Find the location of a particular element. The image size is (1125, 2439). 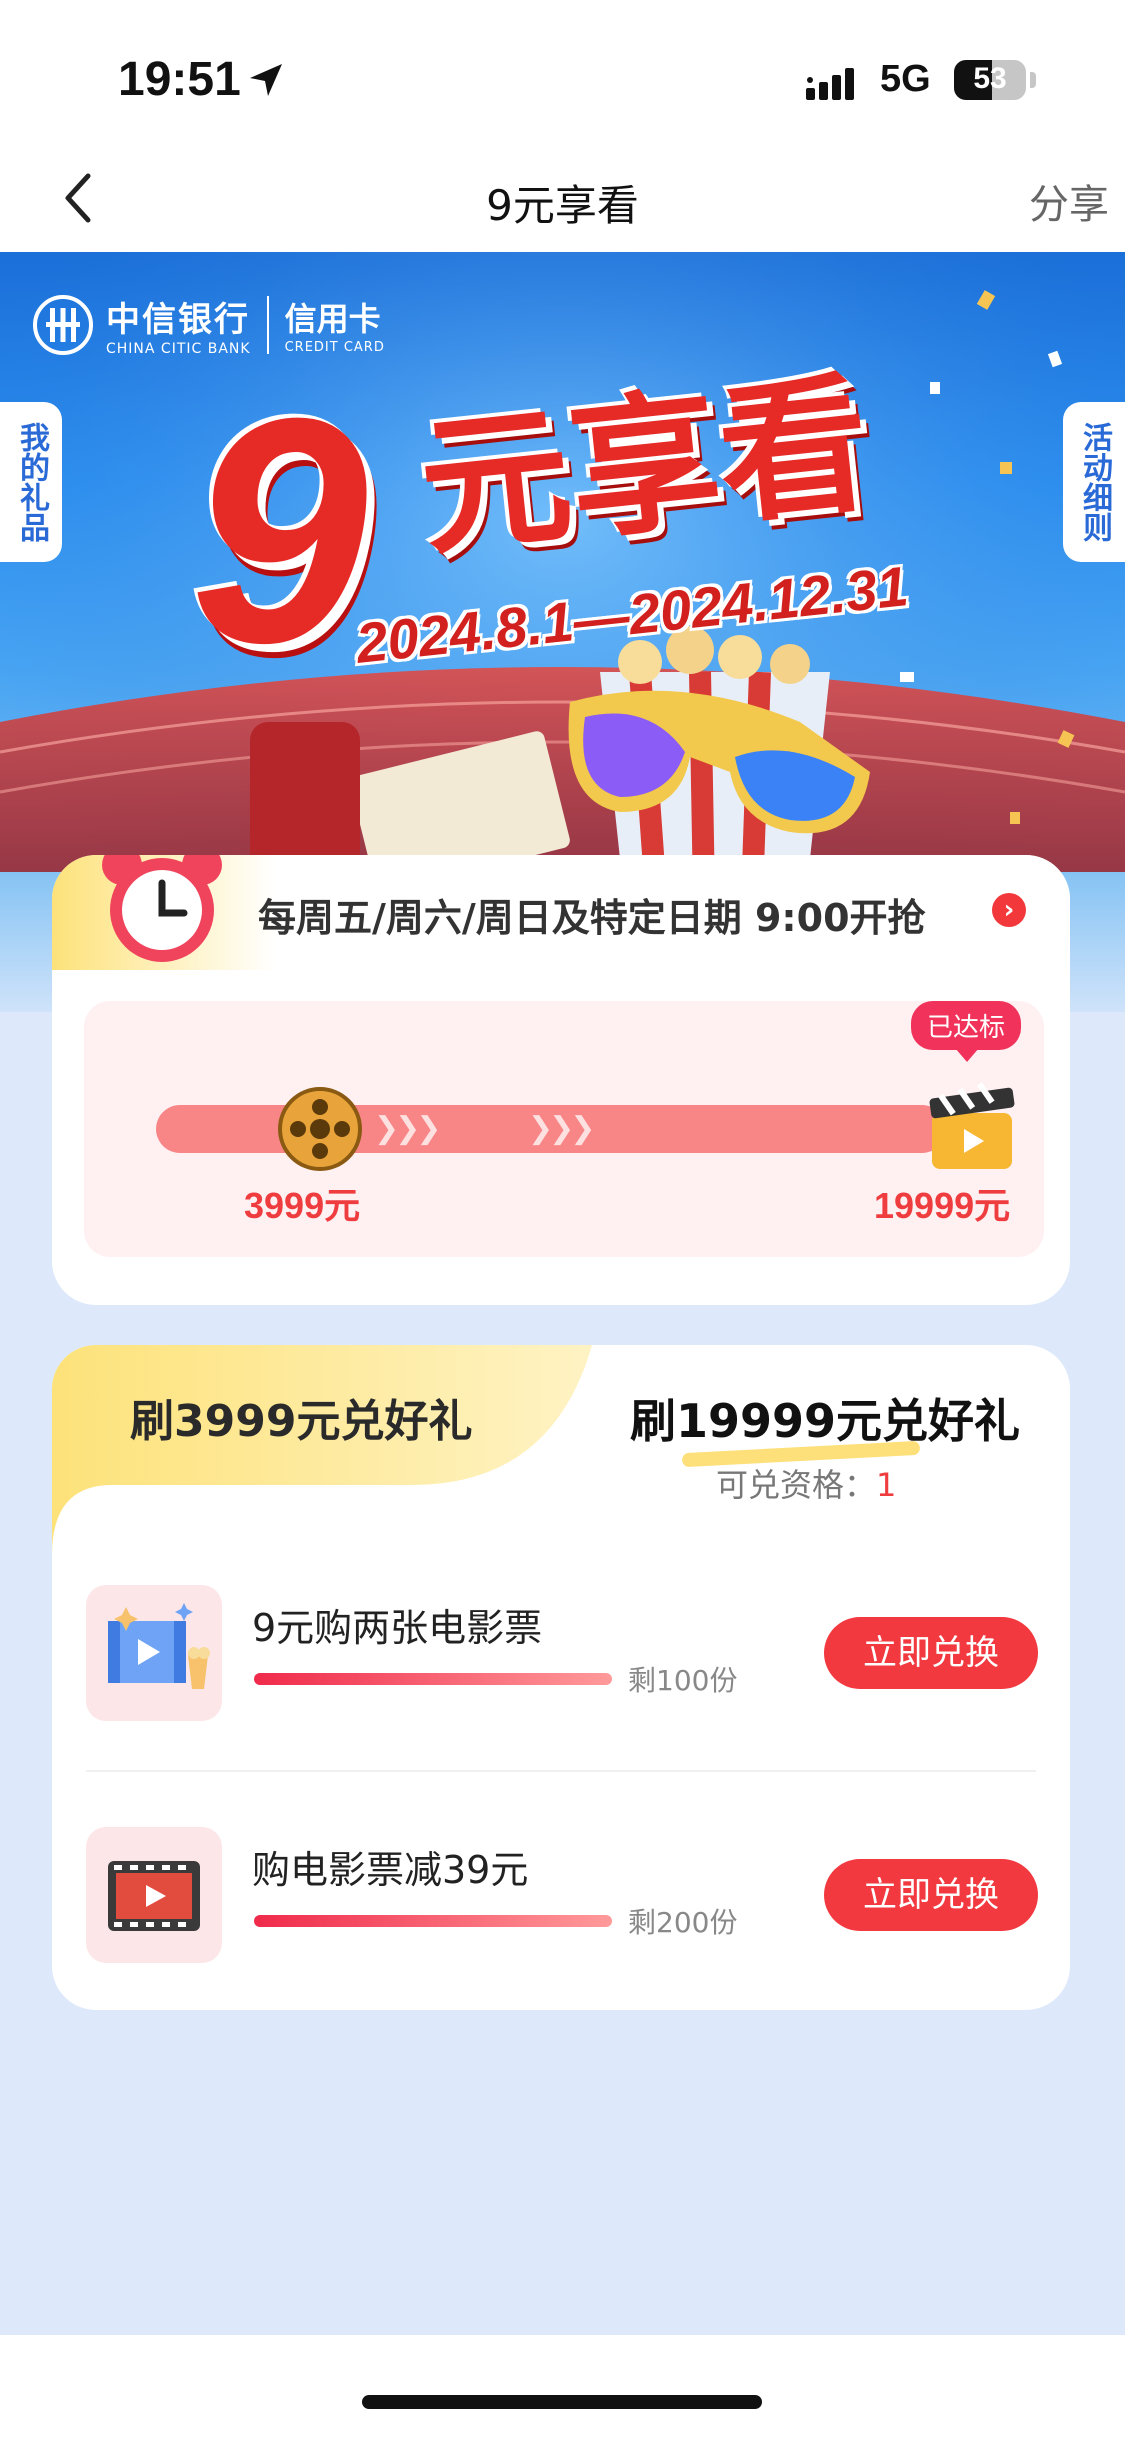

target-amount: 19999元 is located at coordinates (942, 1205).